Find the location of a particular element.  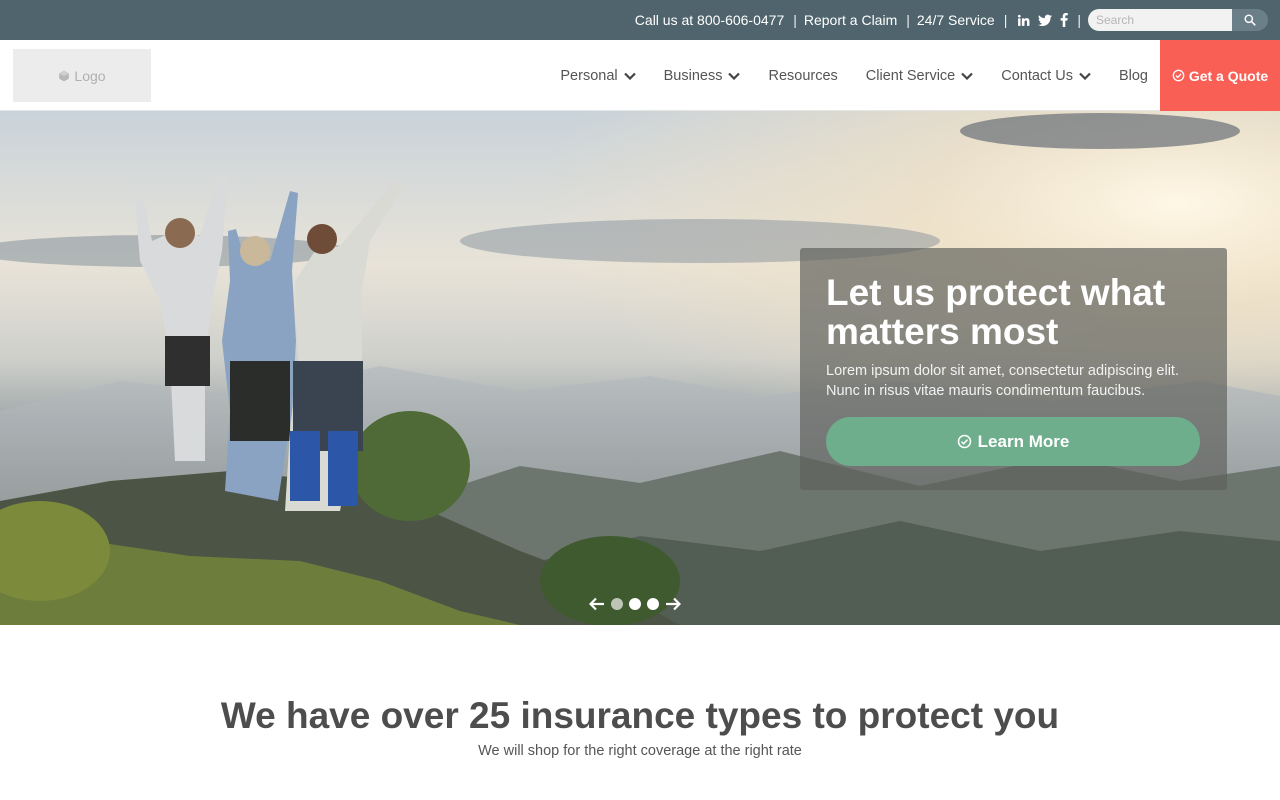

search-icon is located at coordinates (1250, 20).